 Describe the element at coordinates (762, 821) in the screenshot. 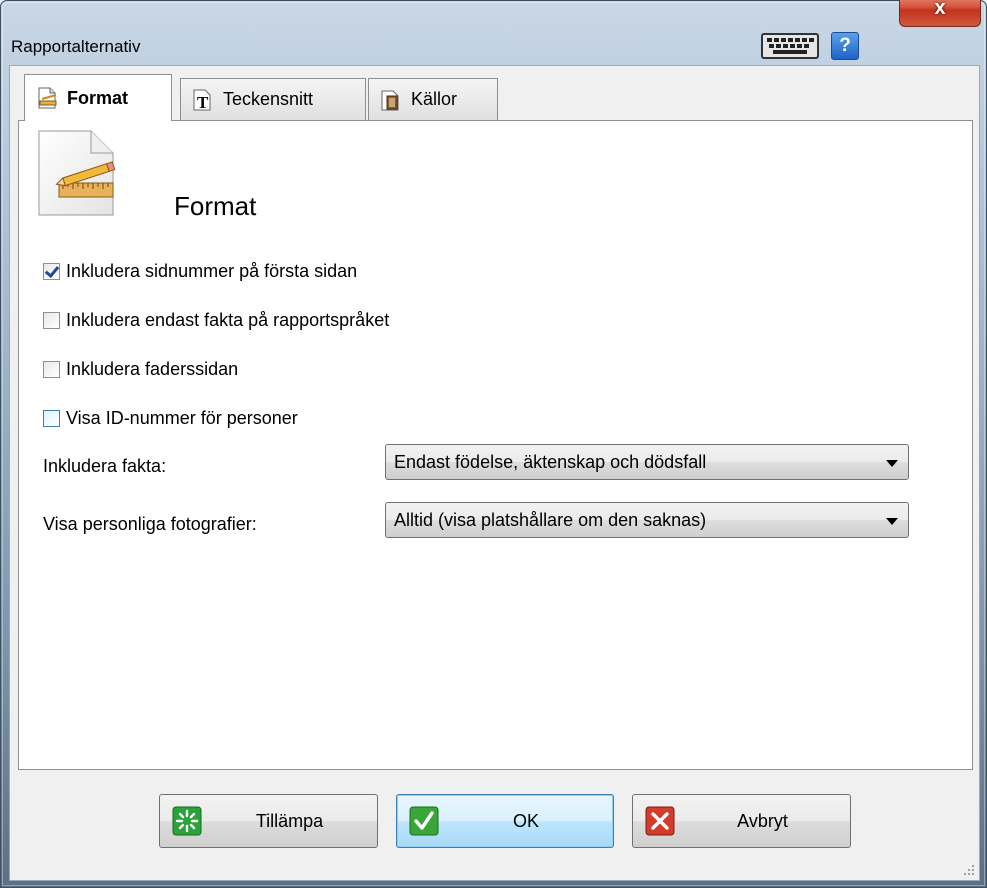

I see `cancel-button-label: Avbryt` at that location.